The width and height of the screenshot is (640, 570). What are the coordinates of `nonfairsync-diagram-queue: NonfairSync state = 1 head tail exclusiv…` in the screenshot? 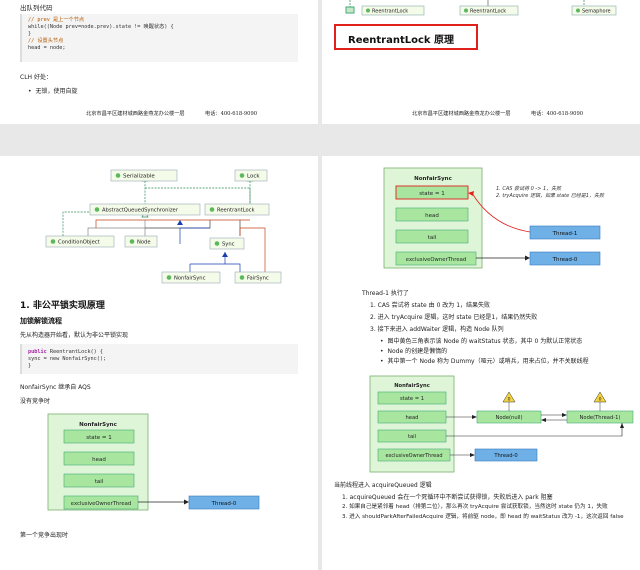 It's located at (501, 424).